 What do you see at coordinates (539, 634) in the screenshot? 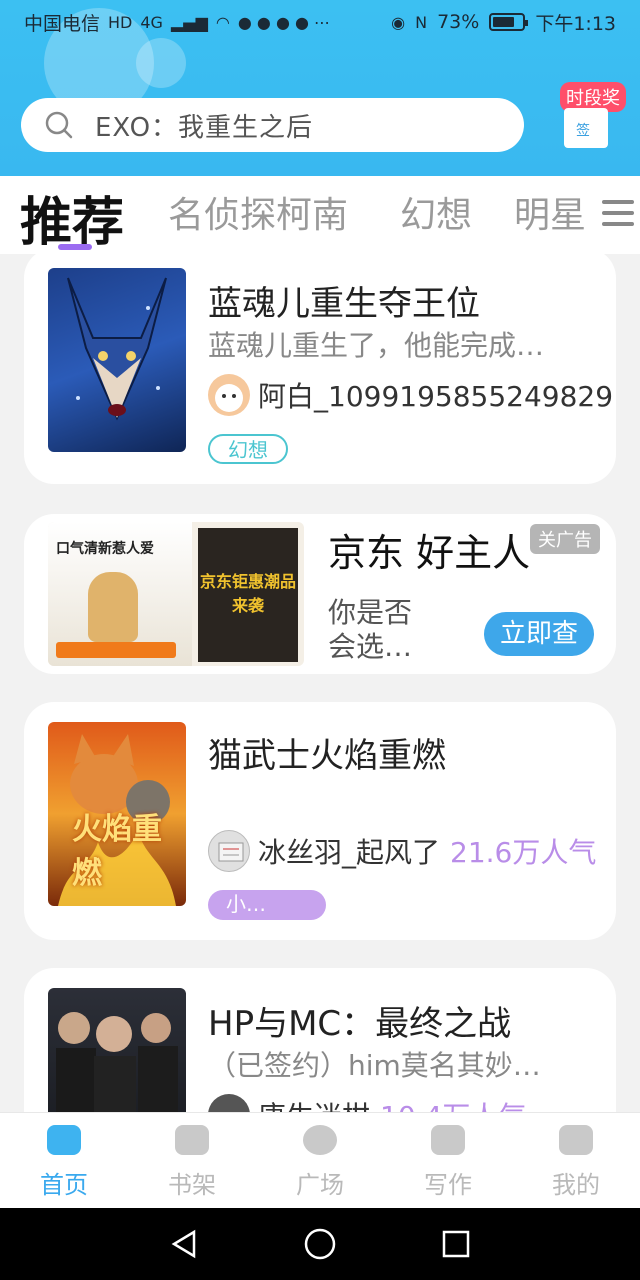
I see `ad-cta-button: 立即查` at bounding box center [539, 634].